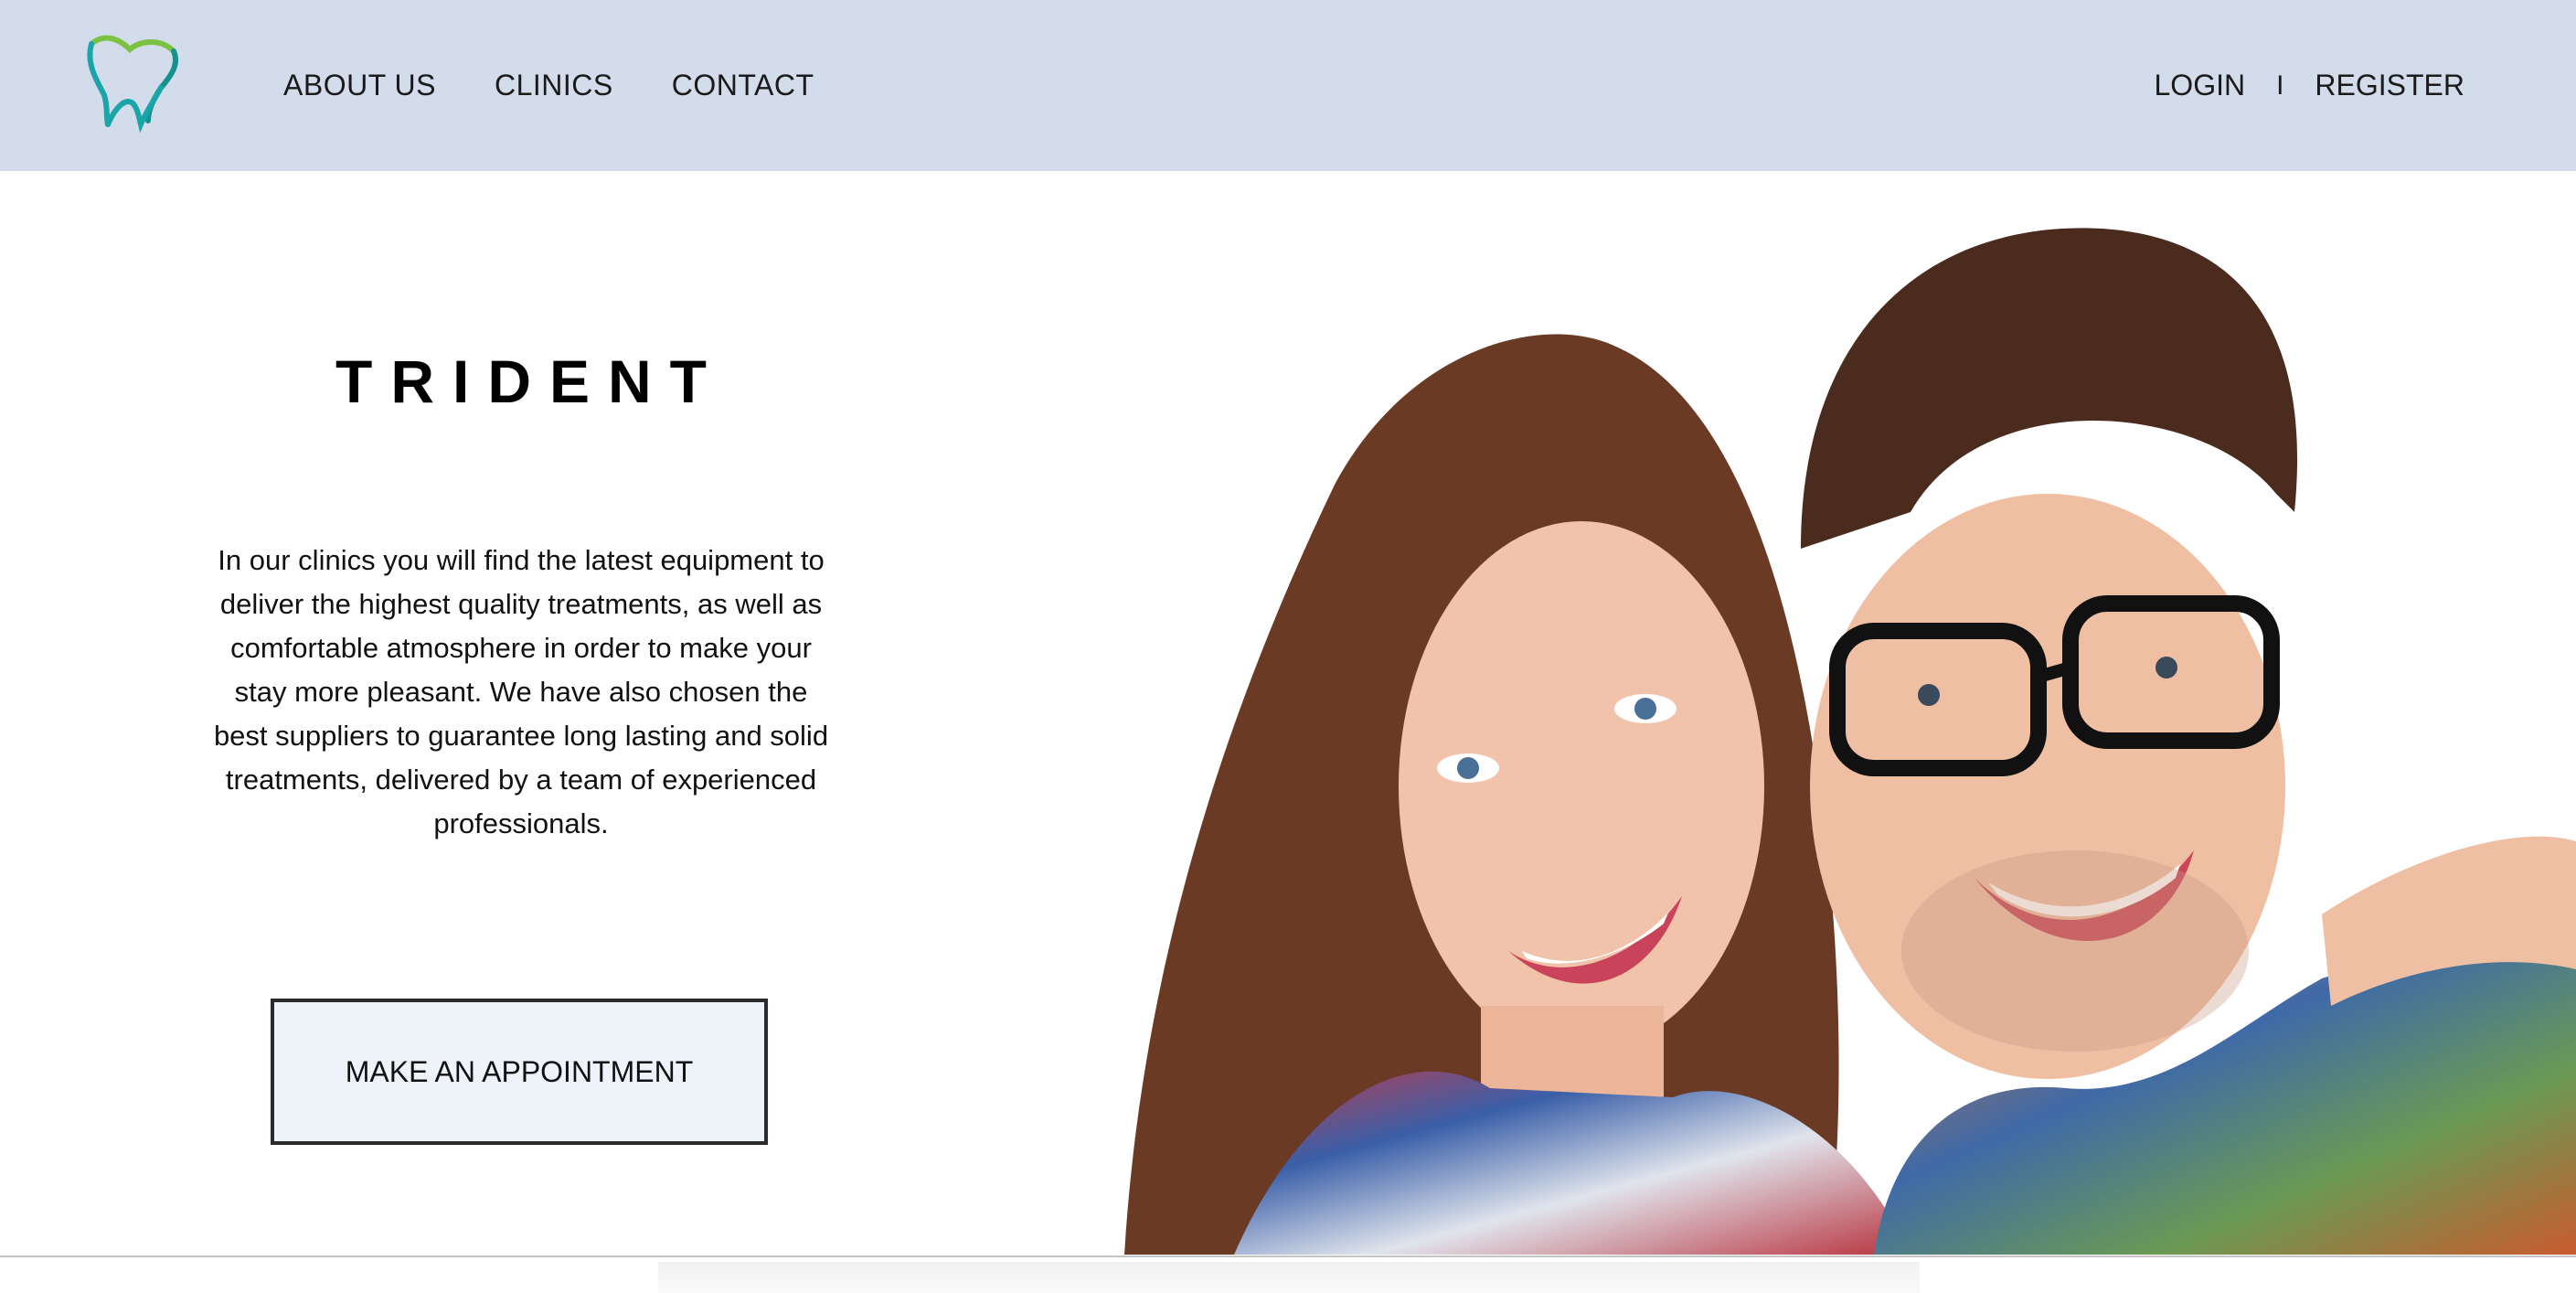  What do you see at coordinates (2280, 85) in the screenshot?
I see `auth-separator: I` at bounding box center [2280, 85].